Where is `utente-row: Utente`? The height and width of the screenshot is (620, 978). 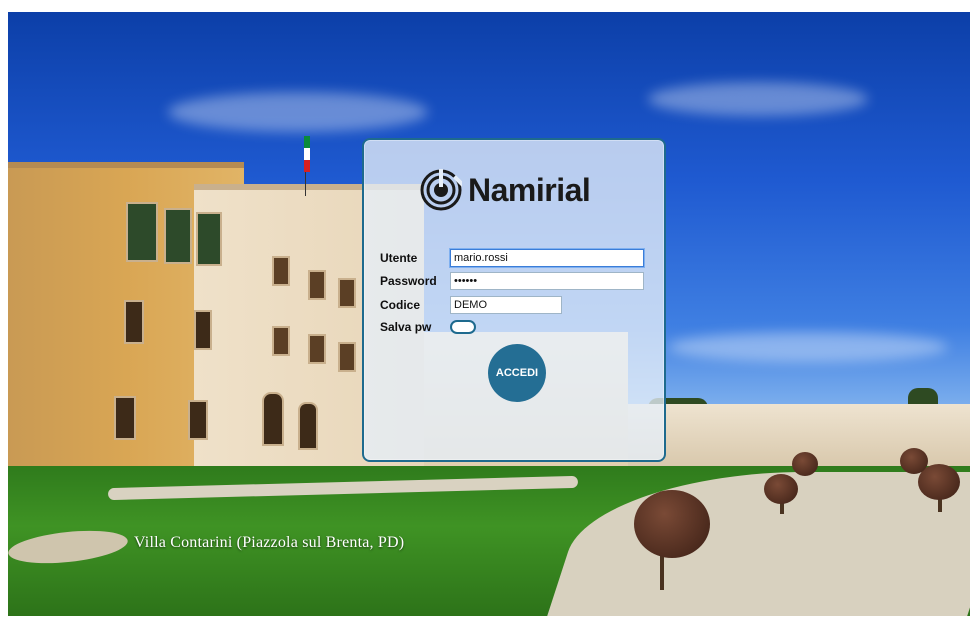
utente-row: Utente is located at coordinates (512, 258).